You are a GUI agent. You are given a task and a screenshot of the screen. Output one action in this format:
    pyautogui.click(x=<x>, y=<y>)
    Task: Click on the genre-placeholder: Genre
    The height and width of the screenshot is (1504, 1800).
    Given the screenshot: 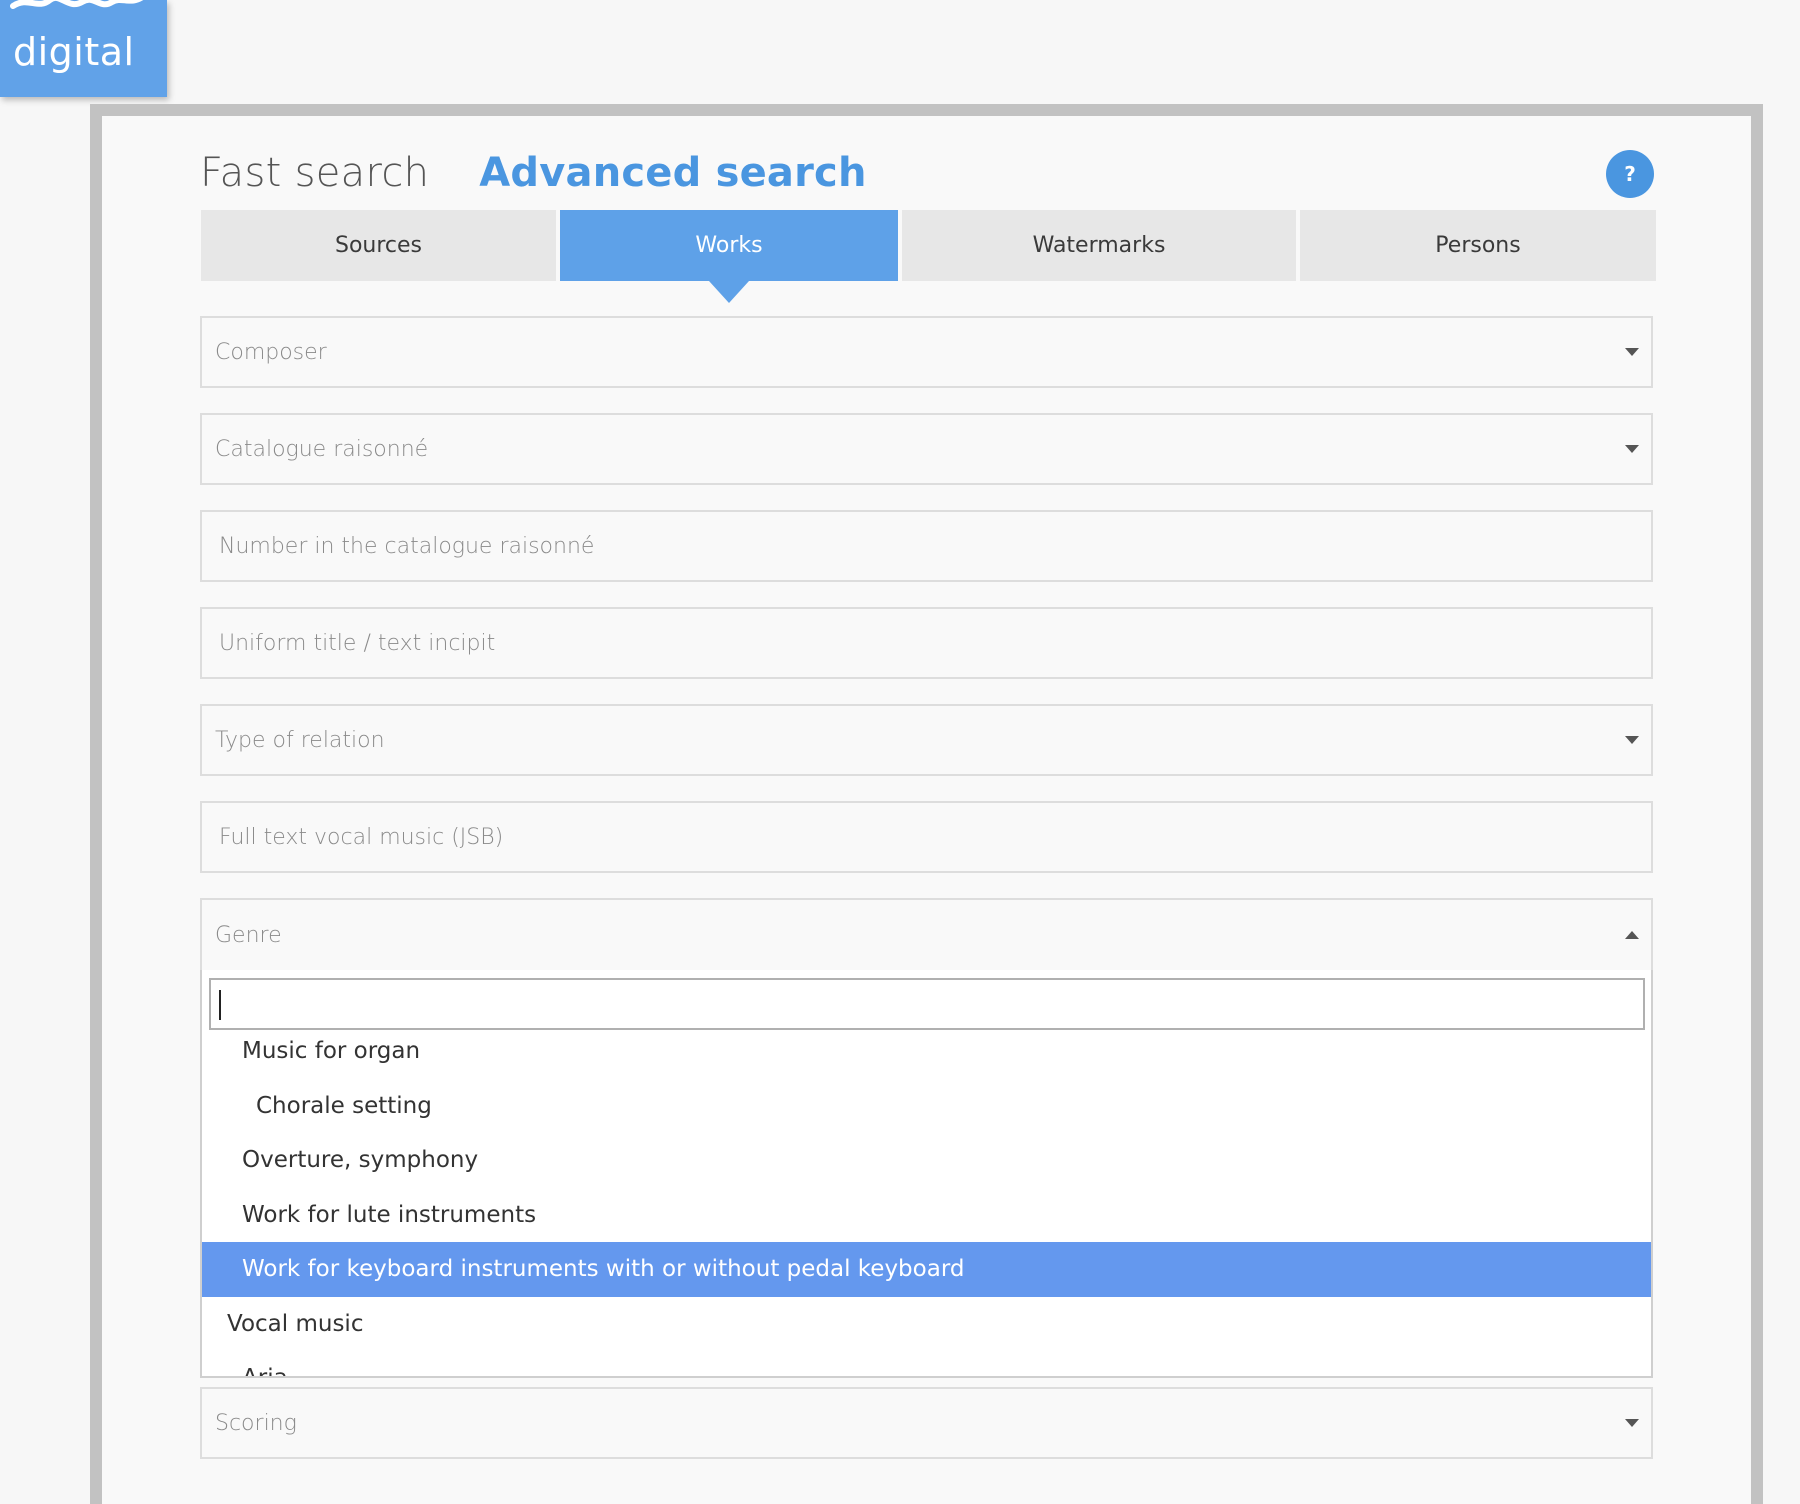 What is the action you would take?
    pyautogui.click(x=248, y=935)
    